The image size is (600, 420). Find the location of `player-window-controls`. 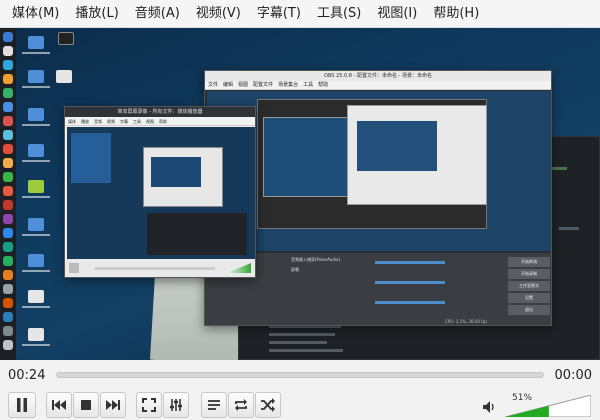

player-window-controls is located at coordinates (160, 268).